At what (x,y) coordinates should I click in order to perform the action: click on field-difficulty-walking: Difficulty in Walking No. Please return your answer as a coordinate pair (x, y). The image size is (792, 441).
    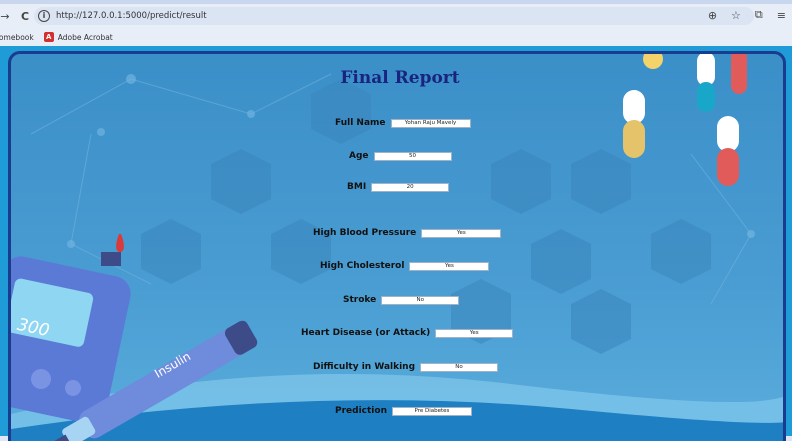
    Looking at the image, I should click on (406, 367).